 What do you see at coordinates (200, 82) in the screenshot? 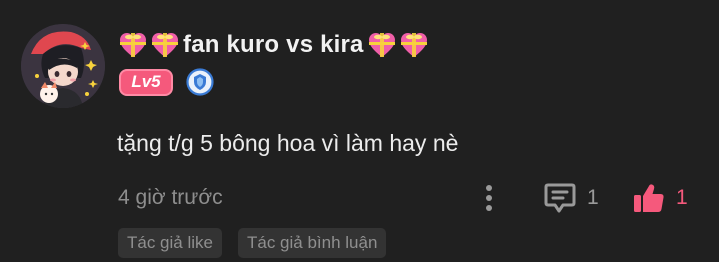
I see `shield-icon` at bounding box center [200, 82].